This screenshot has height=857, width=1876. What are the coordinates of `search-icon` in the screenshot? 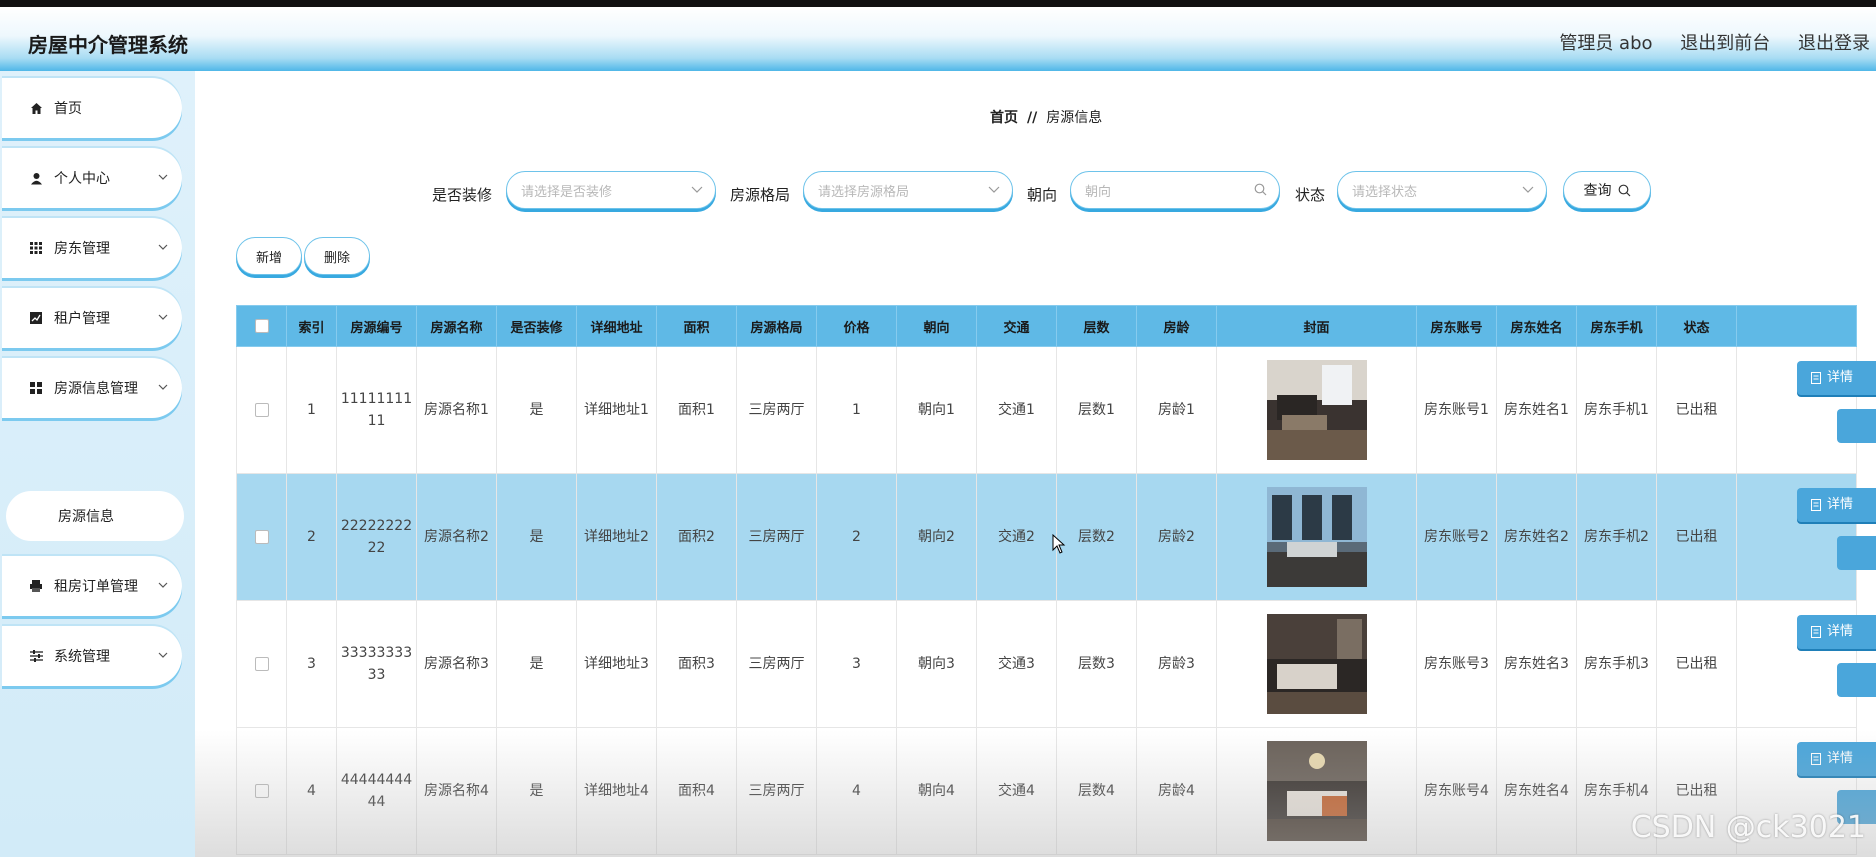 It's located at (1624, 190).